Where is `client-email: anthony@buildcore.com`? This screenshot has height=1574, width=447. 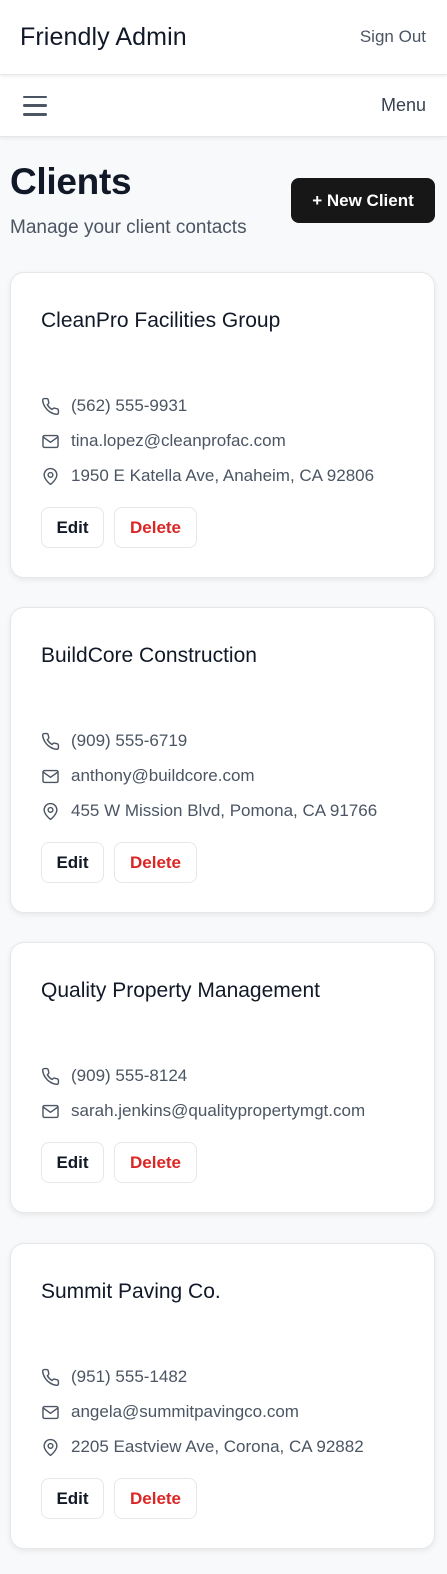 client-email: anthony@buildcore.com is located at coordinates (148, 776).